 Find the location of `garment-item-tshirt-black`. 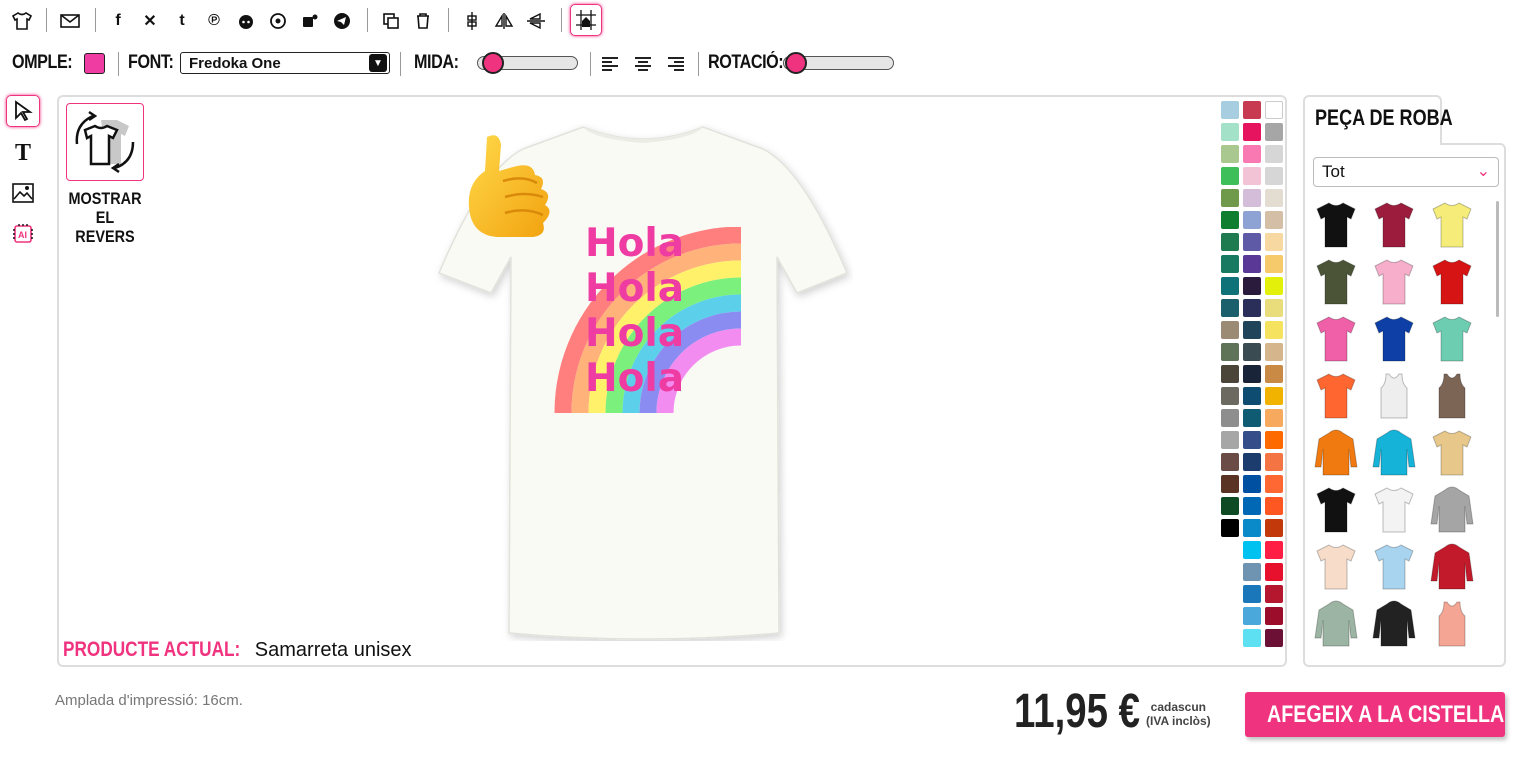

garment-item-tshirt-black is located at coordinates (1336, 224).